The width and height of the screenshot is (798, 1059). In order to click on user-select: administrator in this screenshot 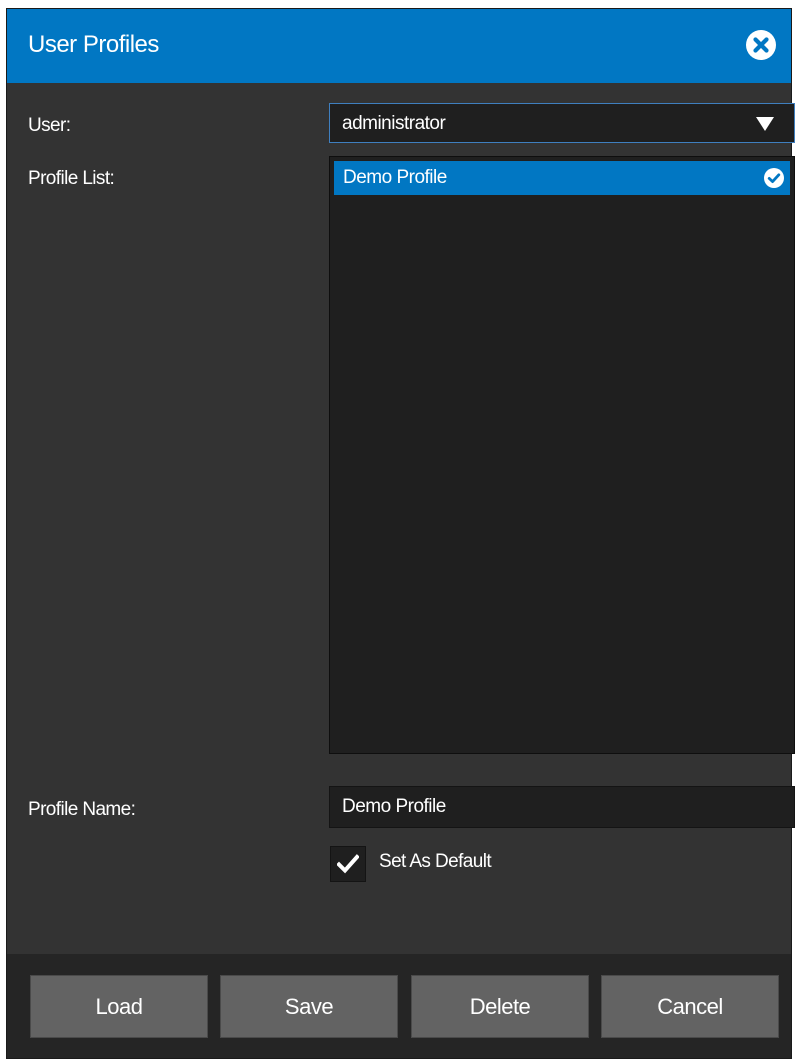, I will do `click(562, 123)`.